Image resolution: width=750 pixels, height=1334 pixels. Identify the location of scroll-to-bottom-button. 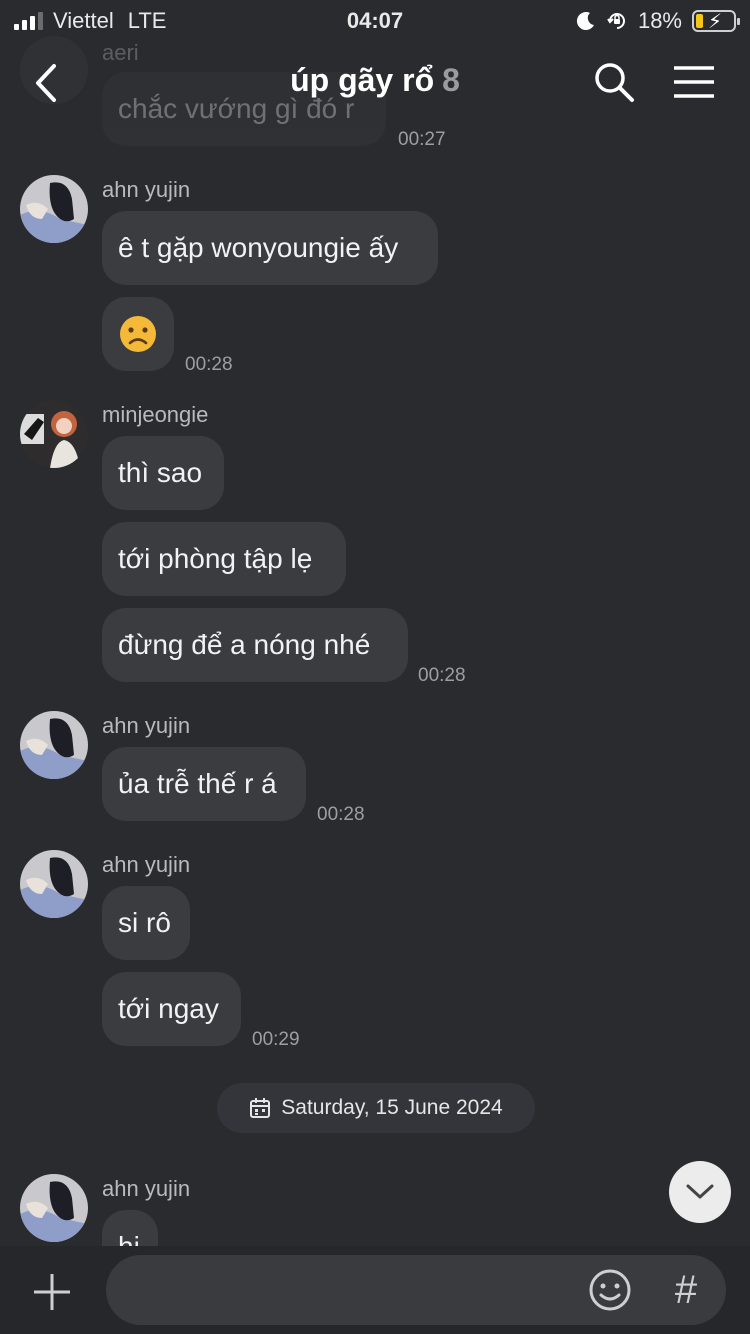
(700, 1192).